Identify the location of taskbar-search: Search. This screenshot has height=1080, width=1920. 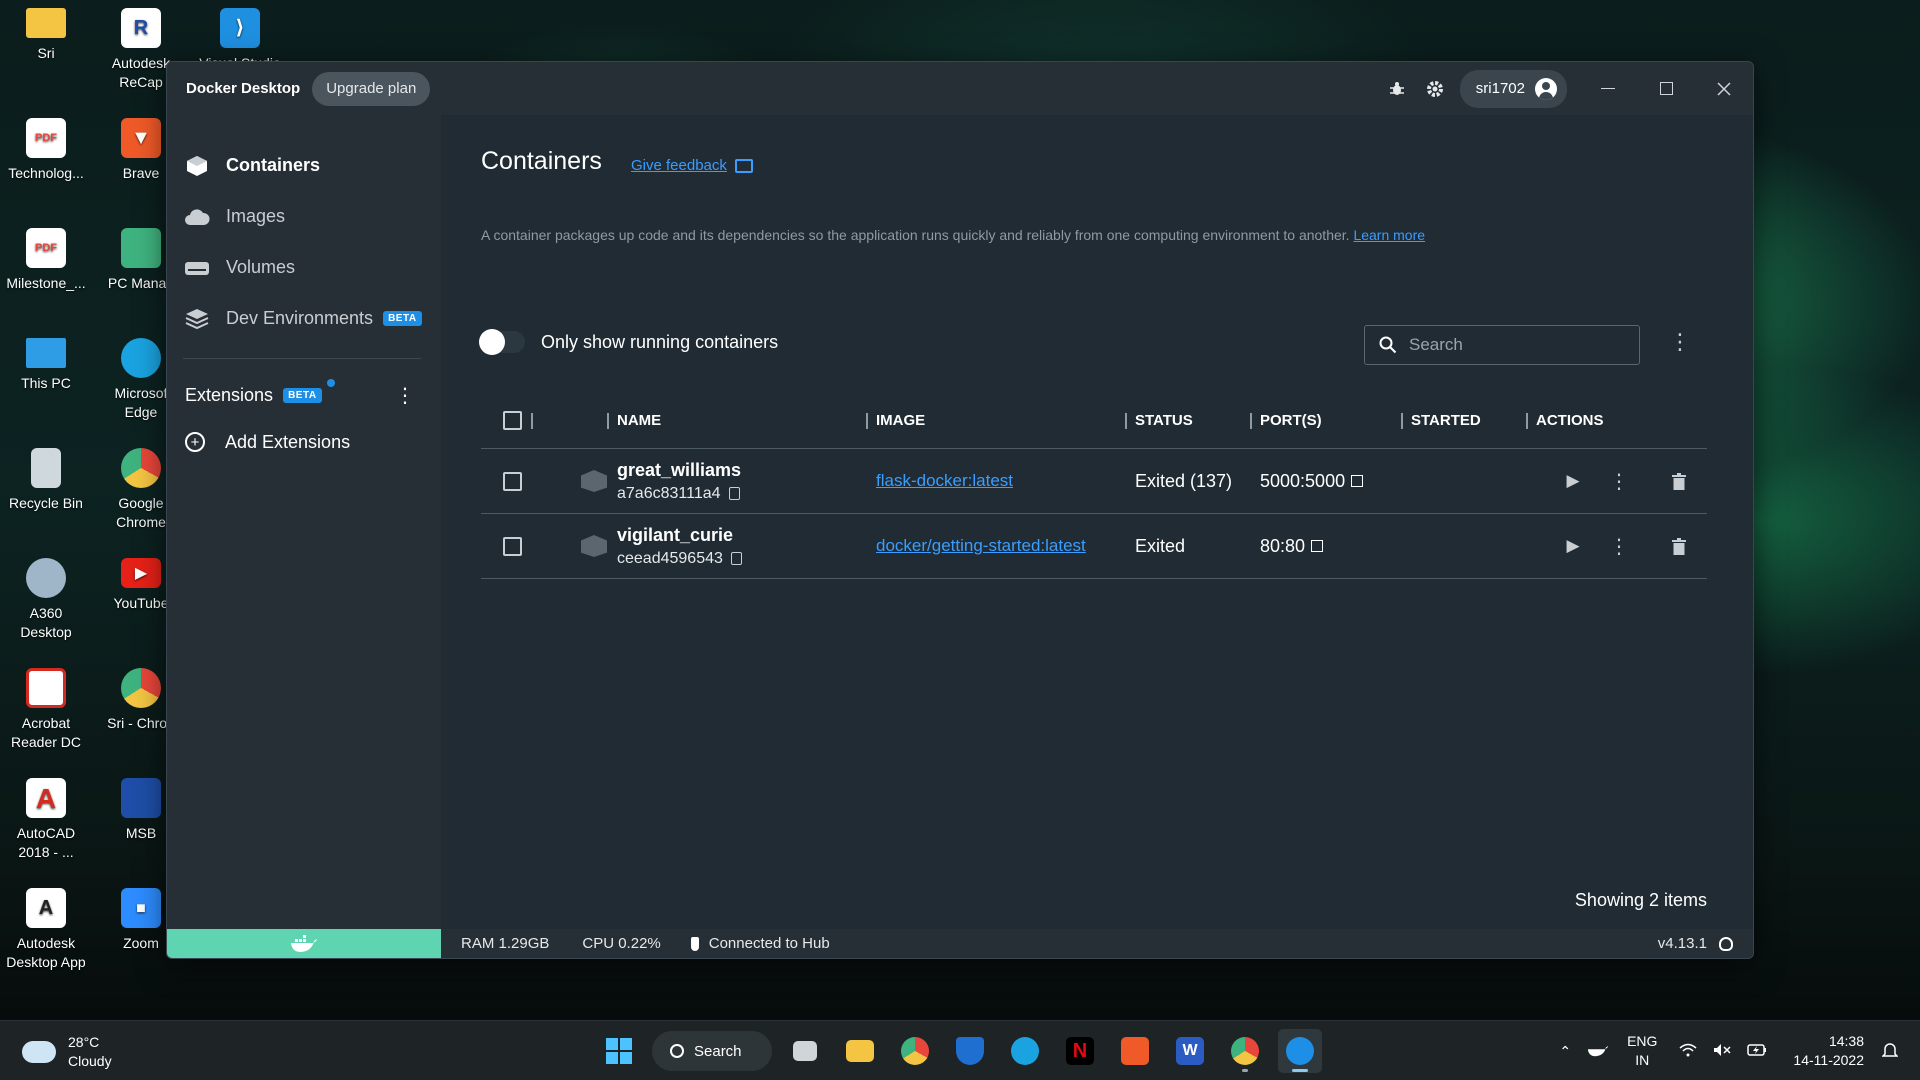
(712, 1051).